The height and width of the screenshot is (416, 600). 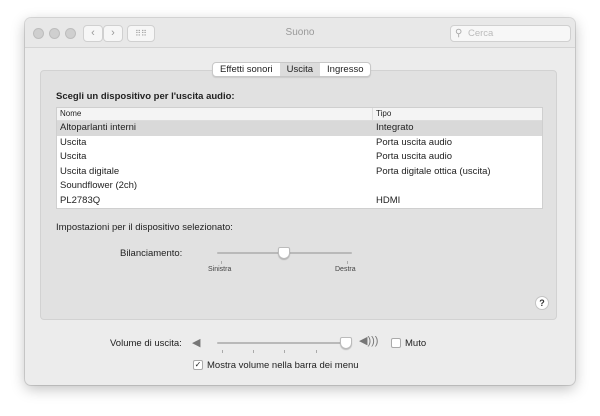 I want to click on tab-bar: Effetti sonori Uscita Ingresso, so click(x=292, y=69).